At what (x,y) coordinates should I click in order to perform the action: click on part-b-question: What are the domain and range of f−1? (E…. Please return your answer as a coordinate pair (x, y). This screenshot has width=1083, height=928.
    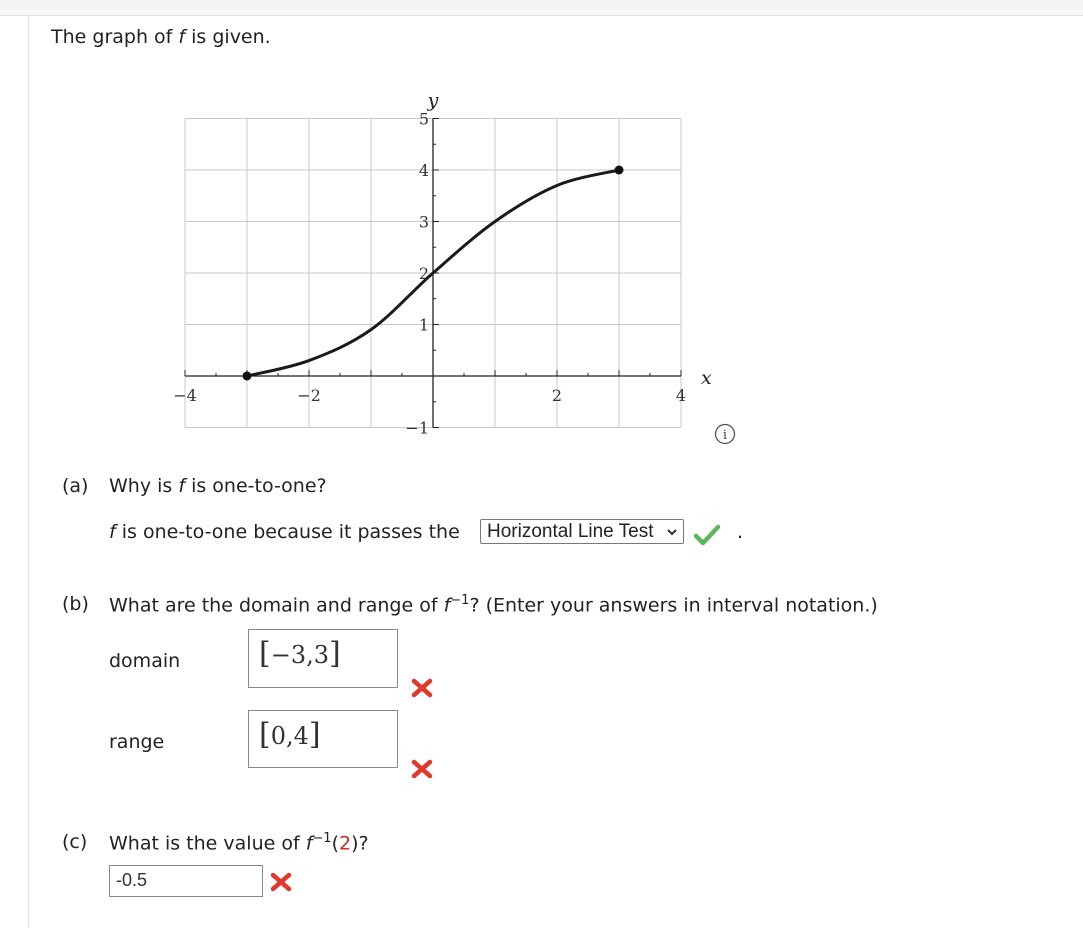
    Looking at the image, I should click on (493, 605).